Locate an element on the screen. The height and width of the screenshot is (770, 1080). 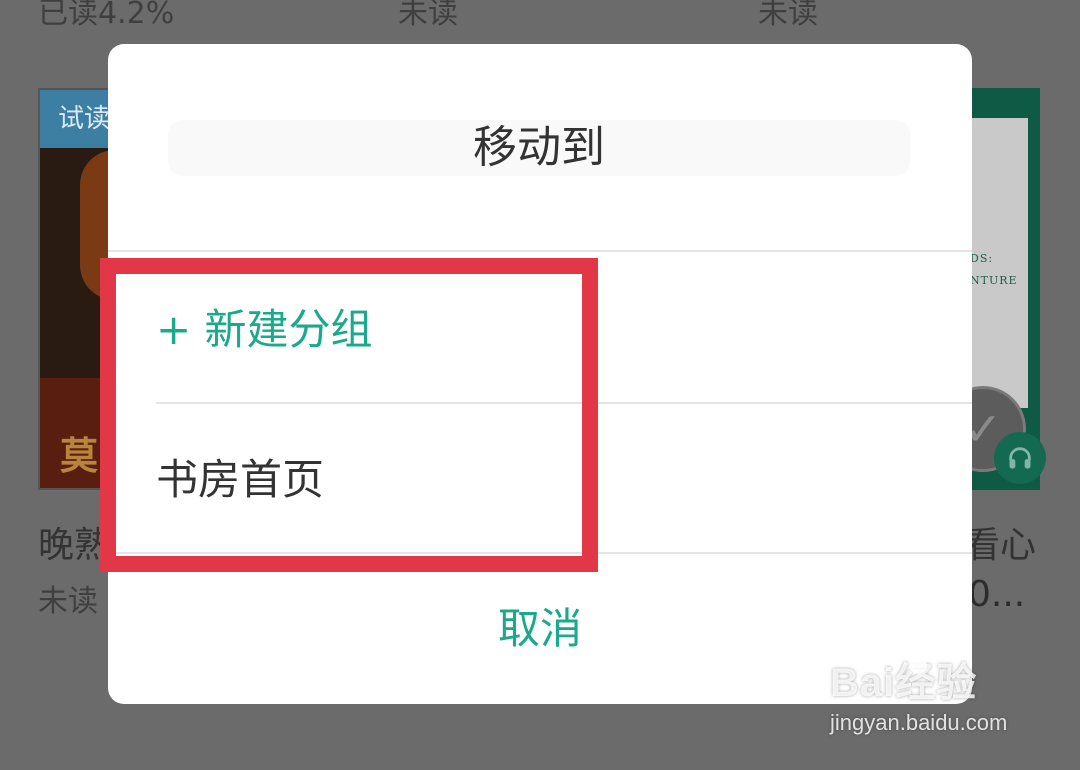
cover-text: DS: NTURE is located at coordinates (994, 269).